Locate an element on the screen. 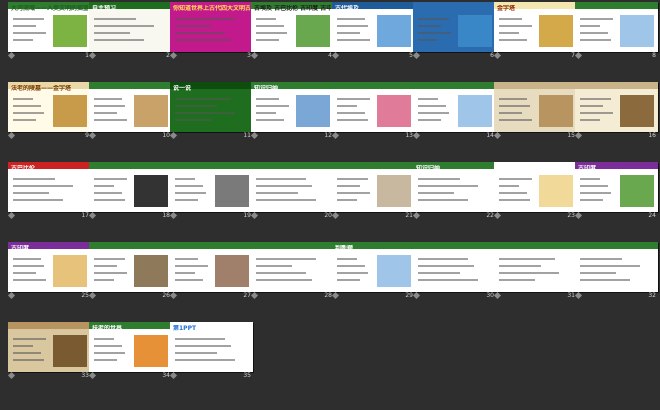 The width and height of the screenshot is (660, 410). slide-preview: 古代埃及 is located at coordinates (373, 27).